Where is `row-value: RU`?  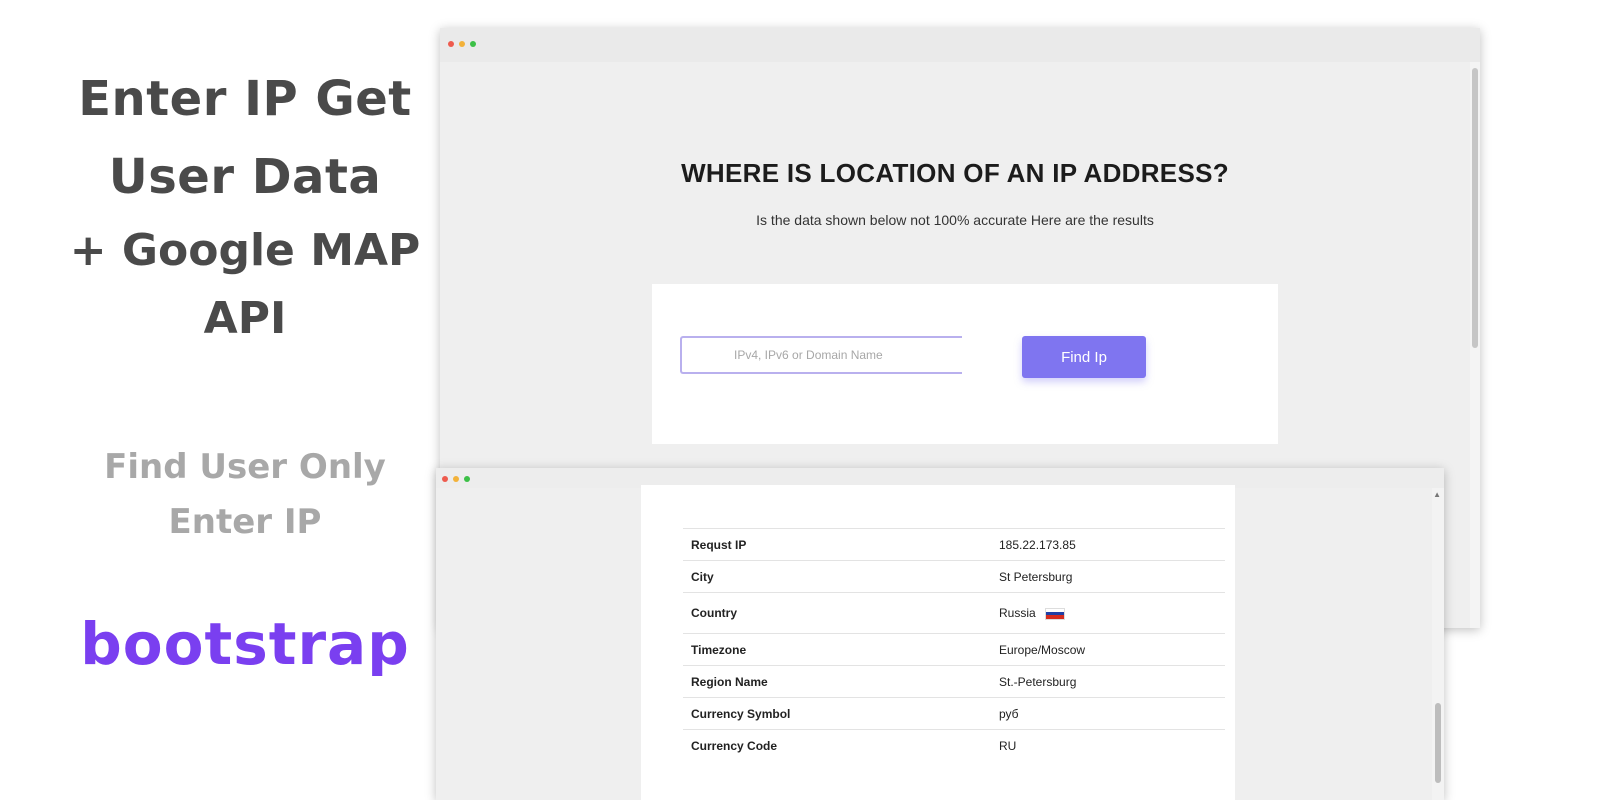
row-value: RU is located at coordinates (1008, 745).